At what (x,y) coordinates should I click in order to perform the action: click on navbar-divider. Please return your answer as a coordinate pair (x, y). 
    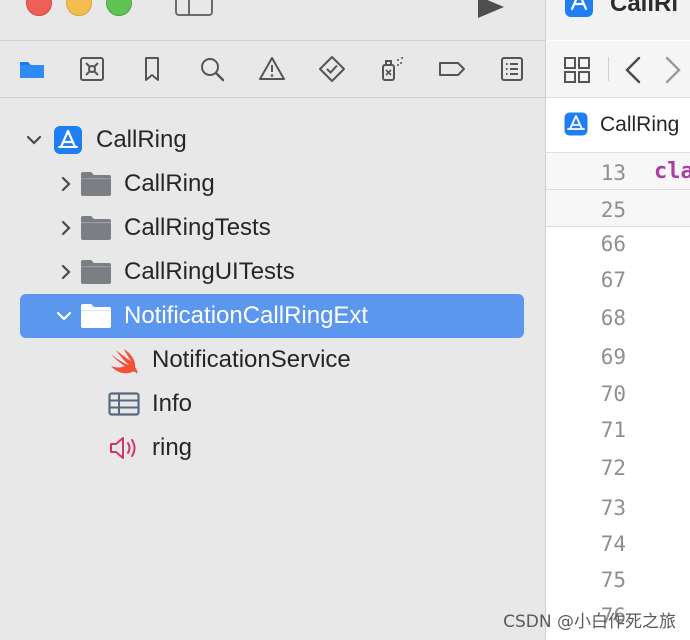
    Looking at the image, I should click on (272, 97).